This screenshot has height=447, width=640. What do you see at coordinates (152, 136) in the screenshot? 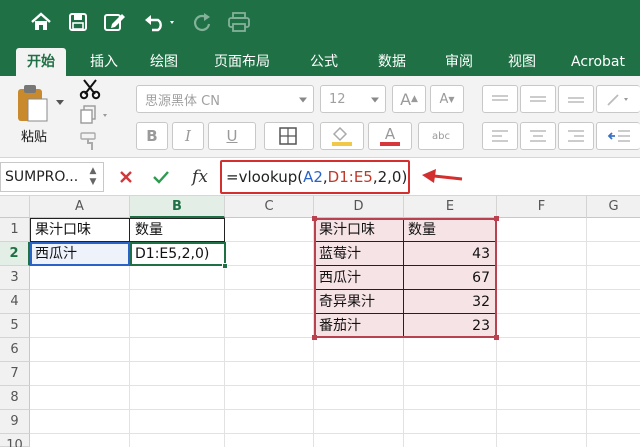
I see `bold-button: B` at bounding box center [152, 136].